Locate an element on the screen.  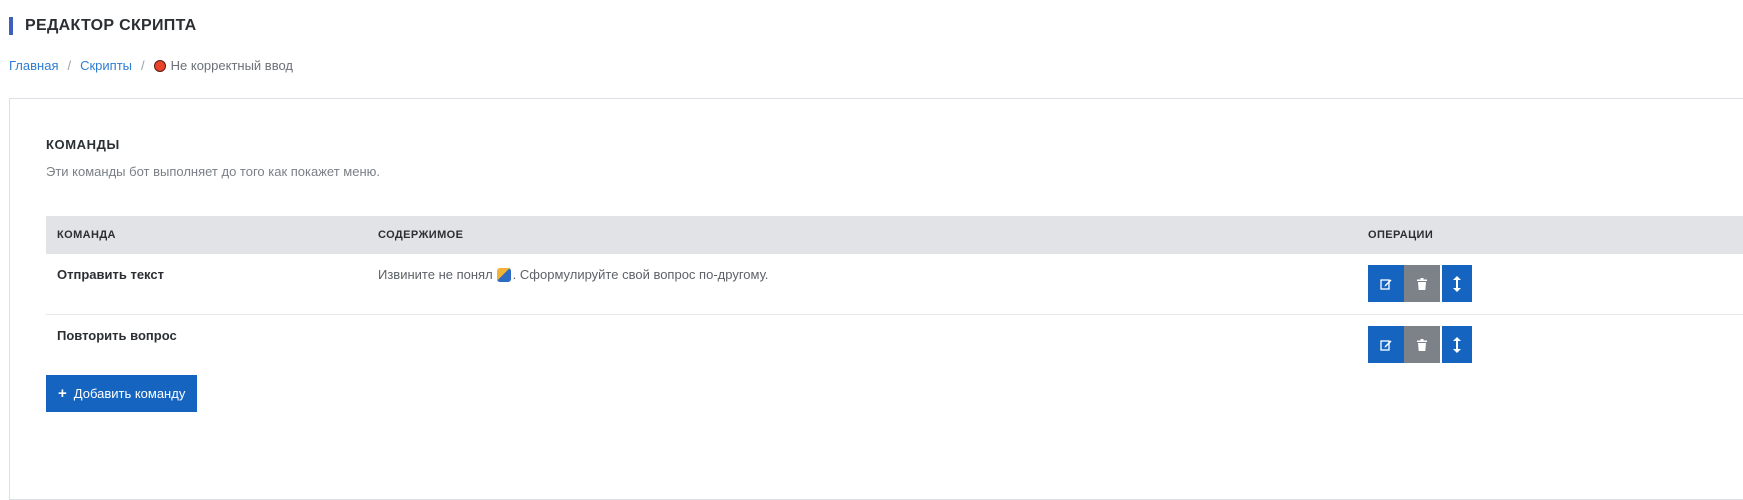
breadcrumb-home-link: Главная is located at coordinates (33, 66).